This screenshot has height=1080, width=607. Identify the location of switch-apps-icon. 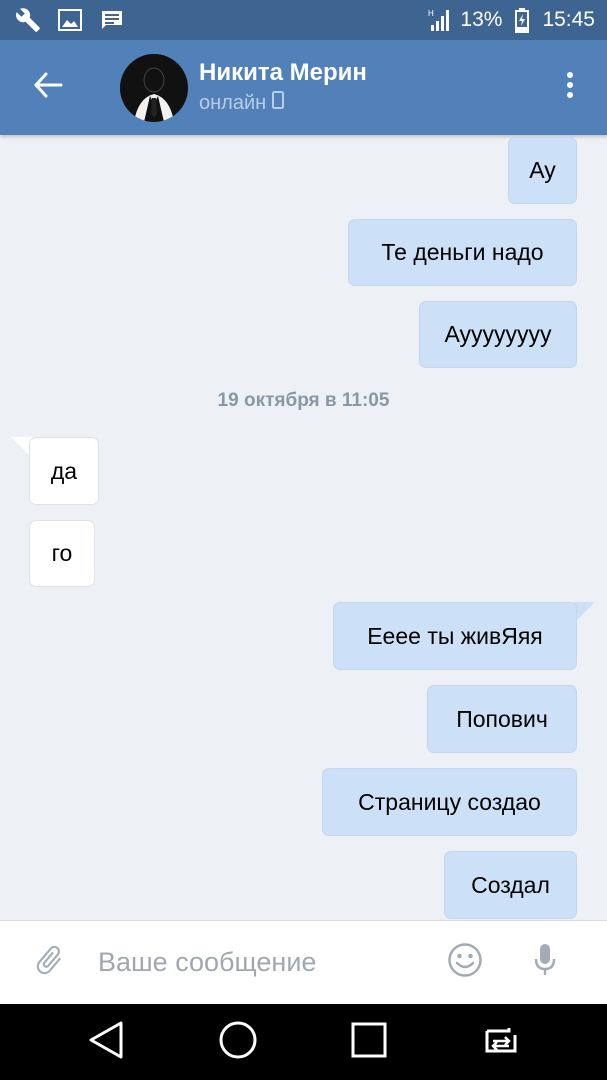
(501, 1042).